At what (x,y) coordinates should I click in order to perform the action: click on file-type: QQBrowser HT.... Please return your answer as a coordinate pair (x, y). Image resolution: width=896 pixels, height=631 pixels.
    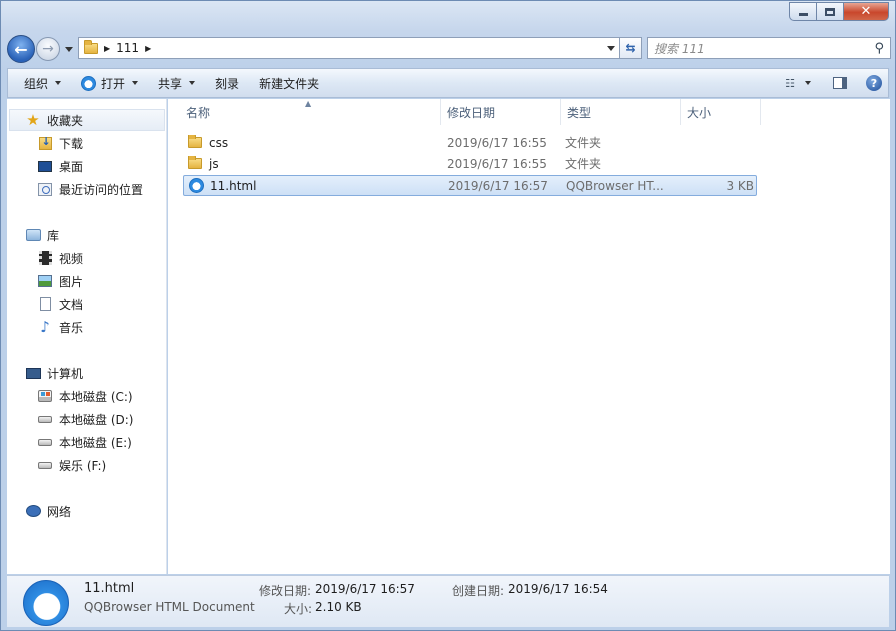
    Looking at the image, I should click on (615, 185).